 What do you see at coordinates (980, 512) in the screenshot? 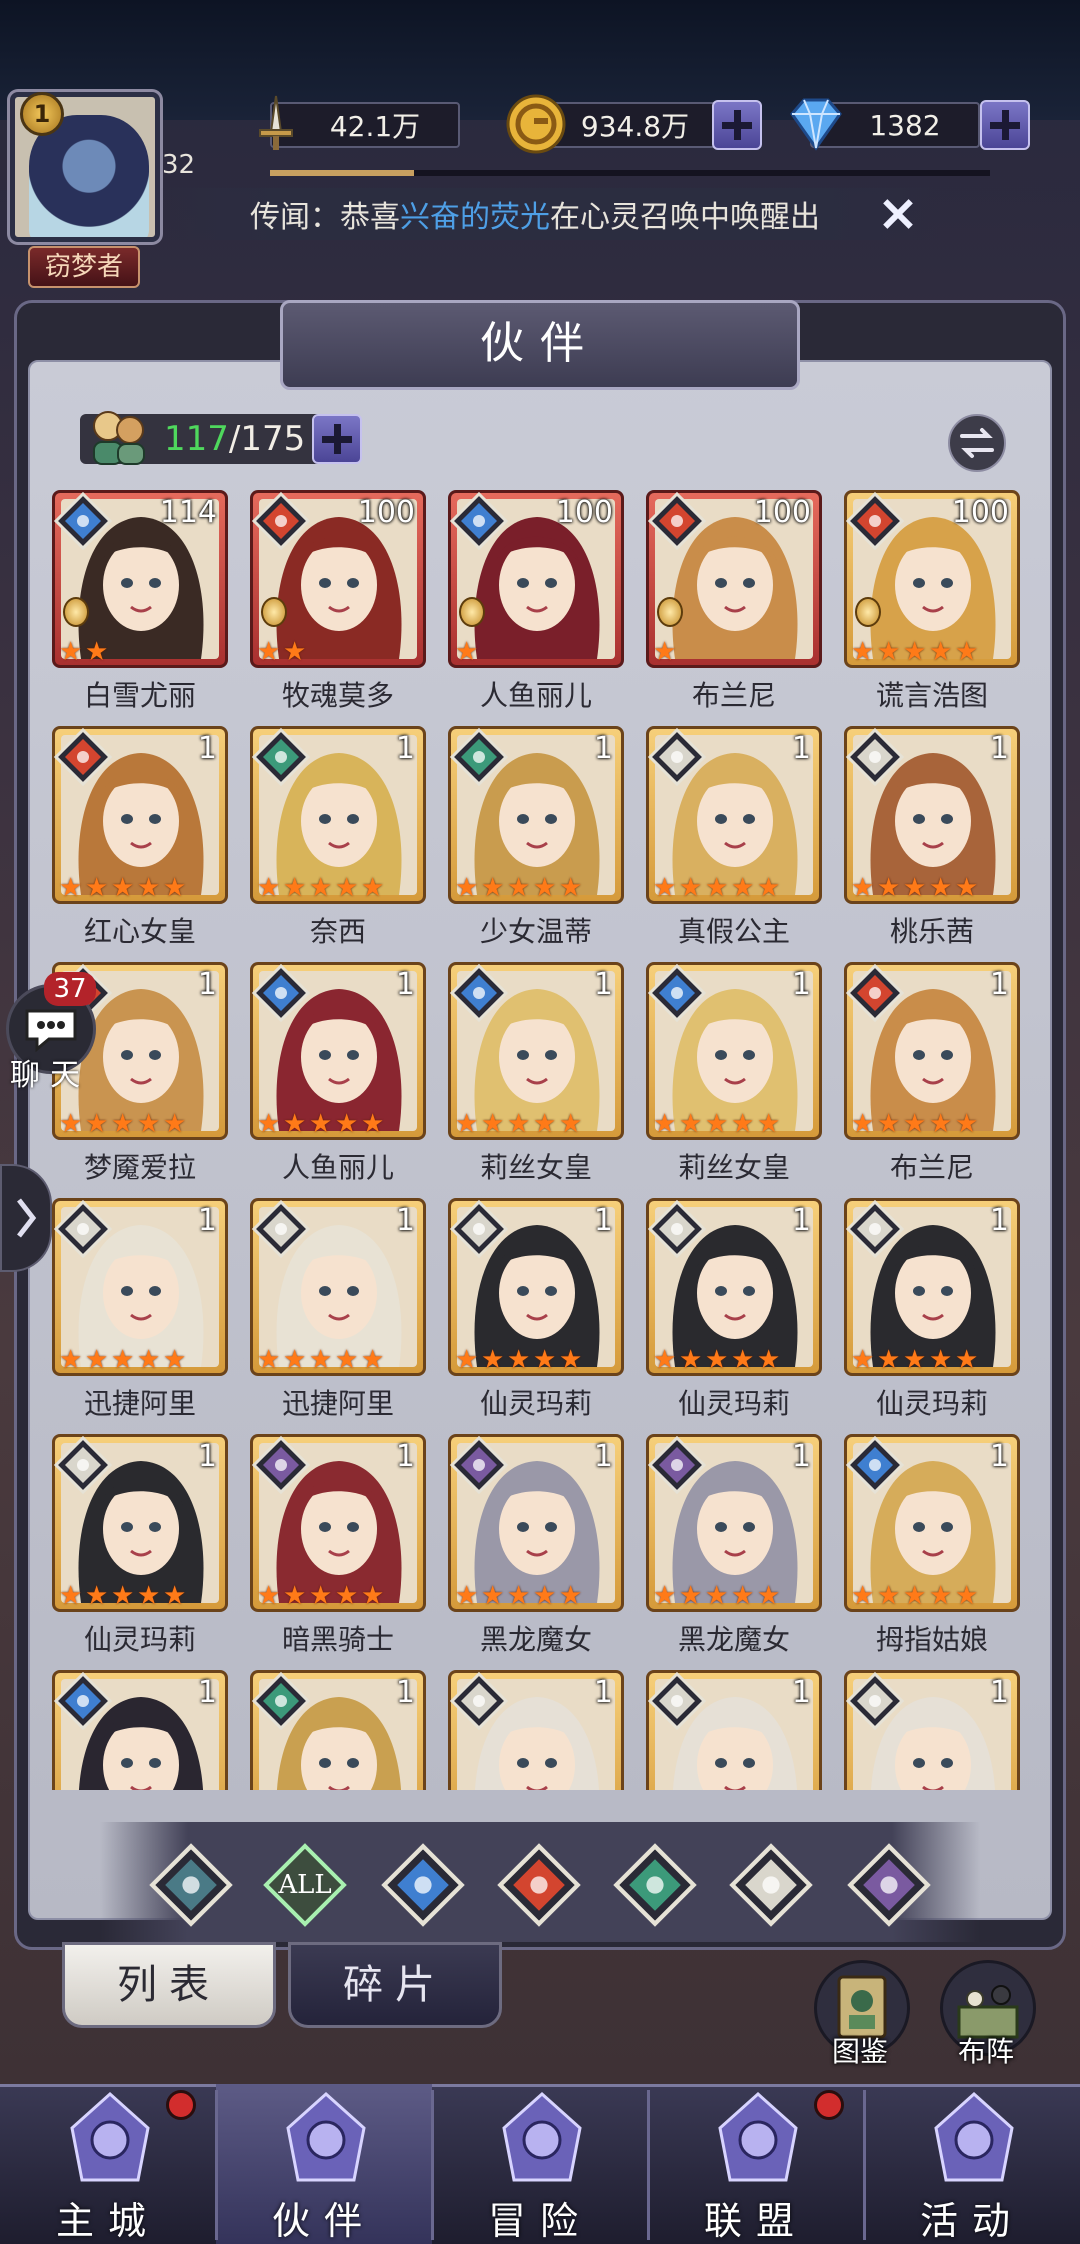
I see `hero-count-badge: 100` at bounding box center [980, 512].